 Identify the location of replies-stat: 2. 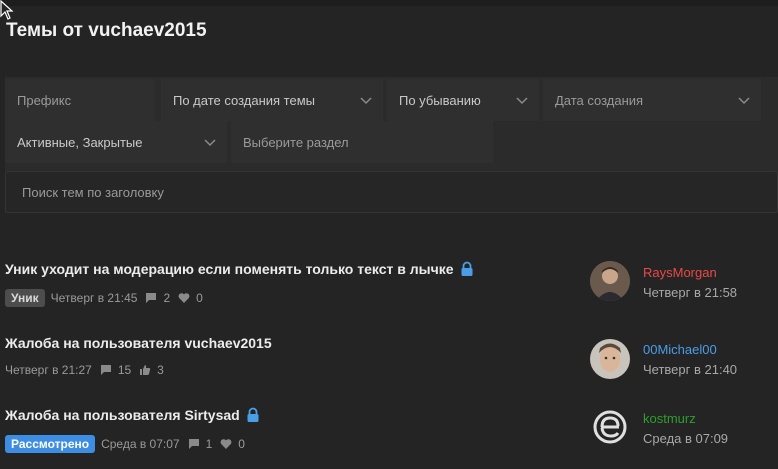
(157, 298).